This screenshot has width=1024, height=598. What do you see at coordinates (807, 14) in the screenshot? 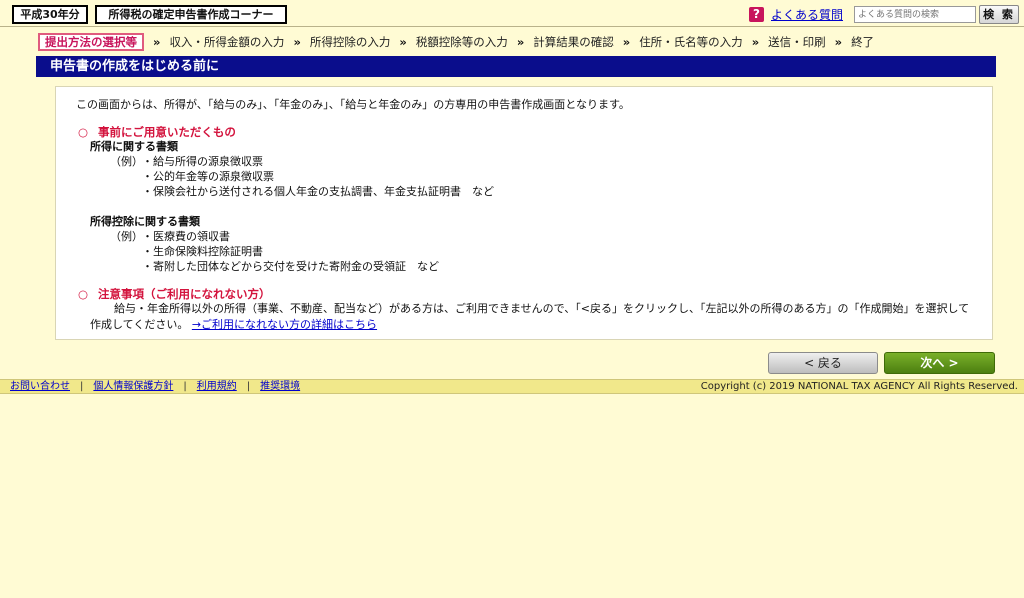
I see `faq-link: よくある質問` at bounding box center [807, 14].